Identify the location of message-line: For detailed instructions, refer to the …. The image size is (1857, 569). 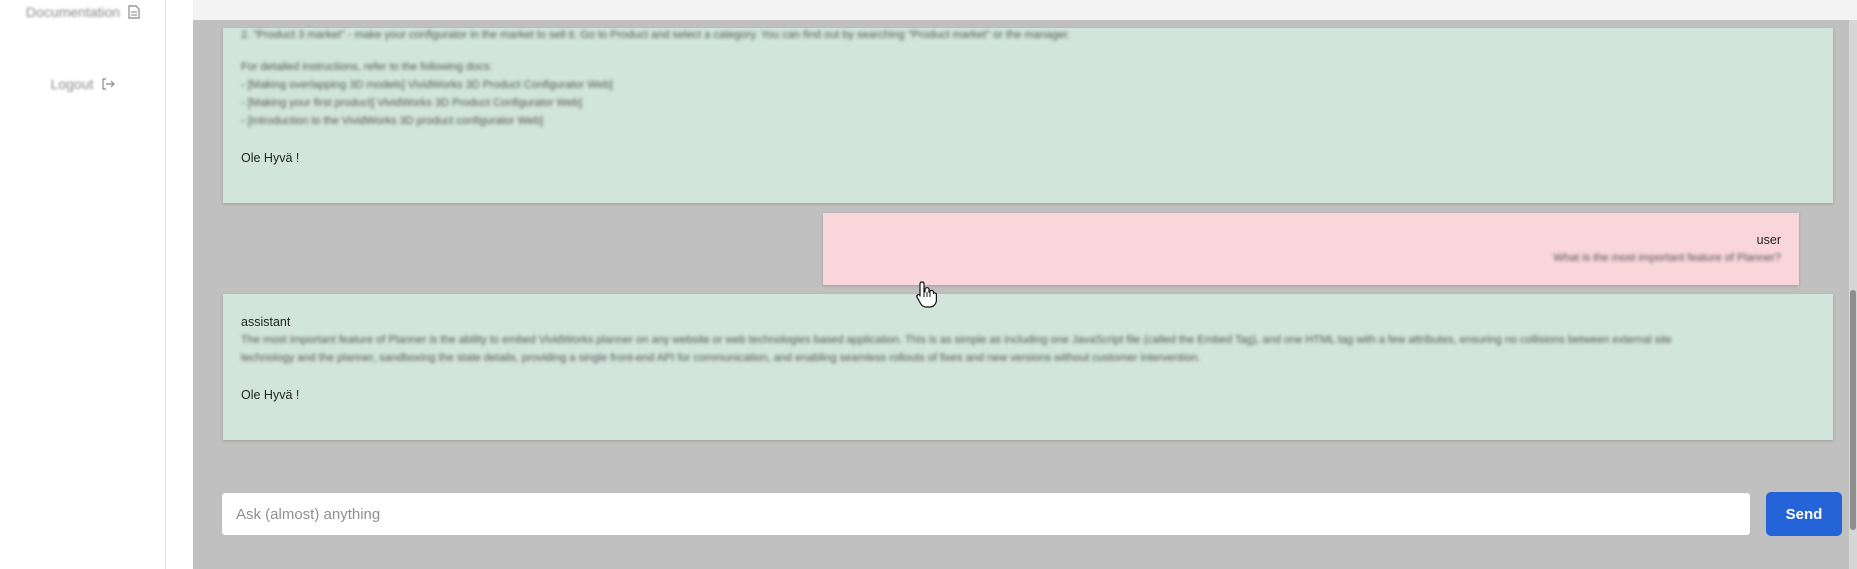
(367, 67).